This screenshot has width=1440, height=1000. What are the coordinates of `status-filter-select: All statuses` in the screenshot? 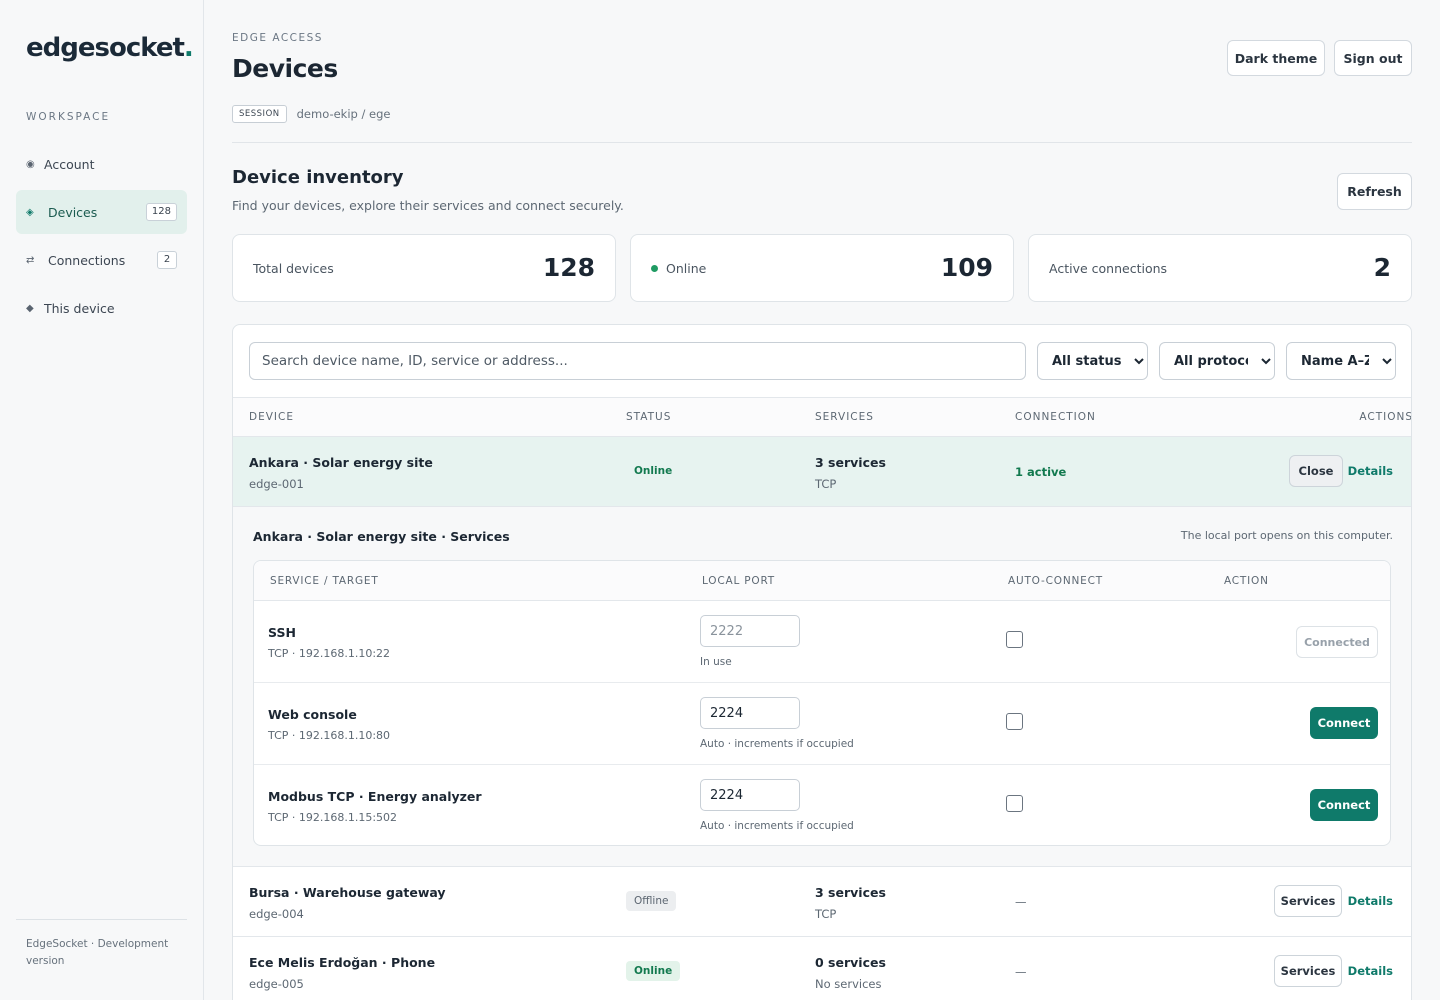 It's located at (1092, 361).